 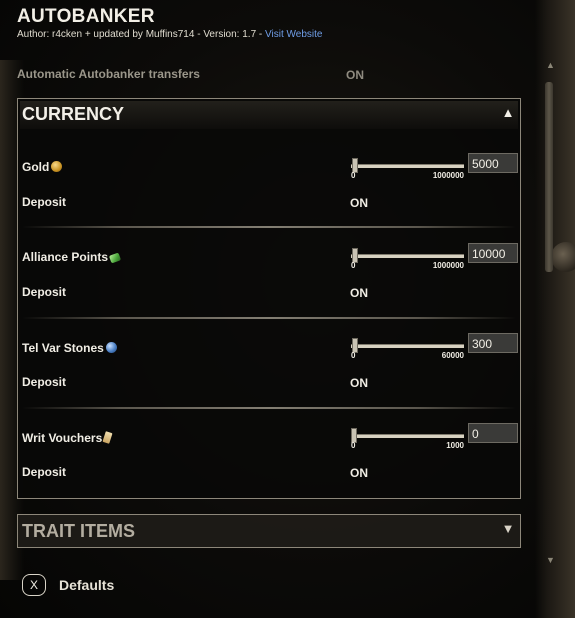 What do you see at coordinates (293, 34) in the screenshot?
I see `visit-website-link: Visit Website` at bounding box center [293, 34].